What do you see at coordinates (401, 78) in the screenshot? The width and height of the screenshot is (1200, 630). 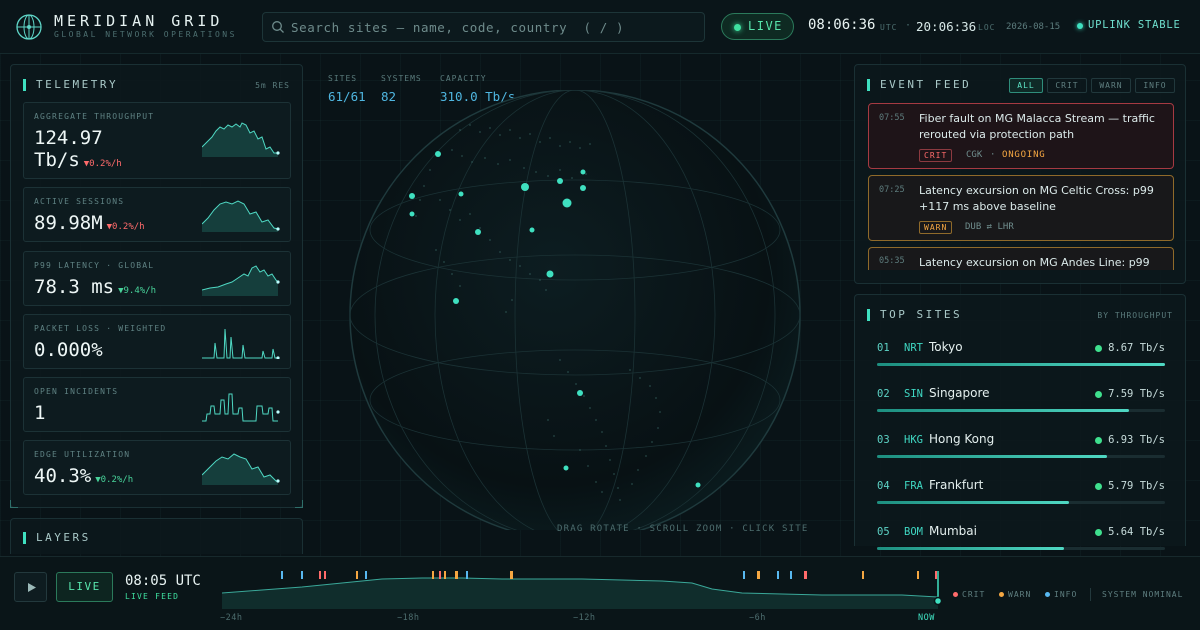 I see `stat-label-systems: SYSTEMS` at bounding box center [401, 78].